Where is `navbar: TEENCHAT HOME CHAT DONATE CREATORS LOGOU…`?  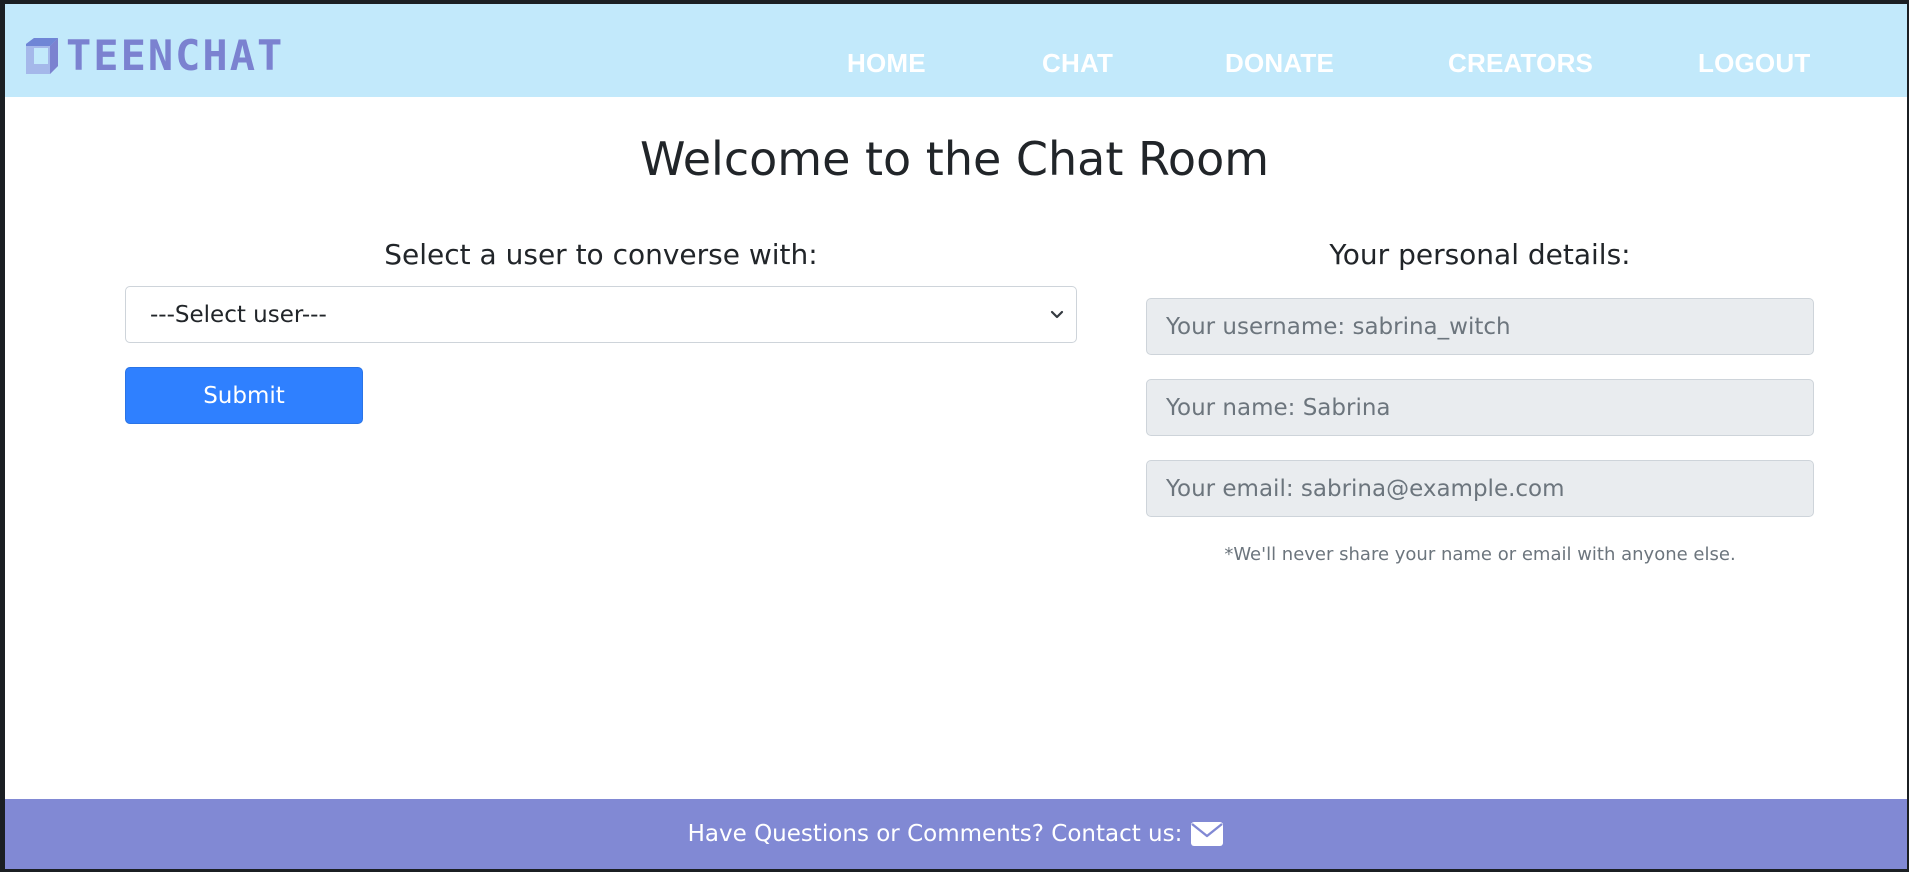
navbar: TEENCHAT HOME CHAT DONATE CREATORS LOGOU… is located at coordinates (956, 50).